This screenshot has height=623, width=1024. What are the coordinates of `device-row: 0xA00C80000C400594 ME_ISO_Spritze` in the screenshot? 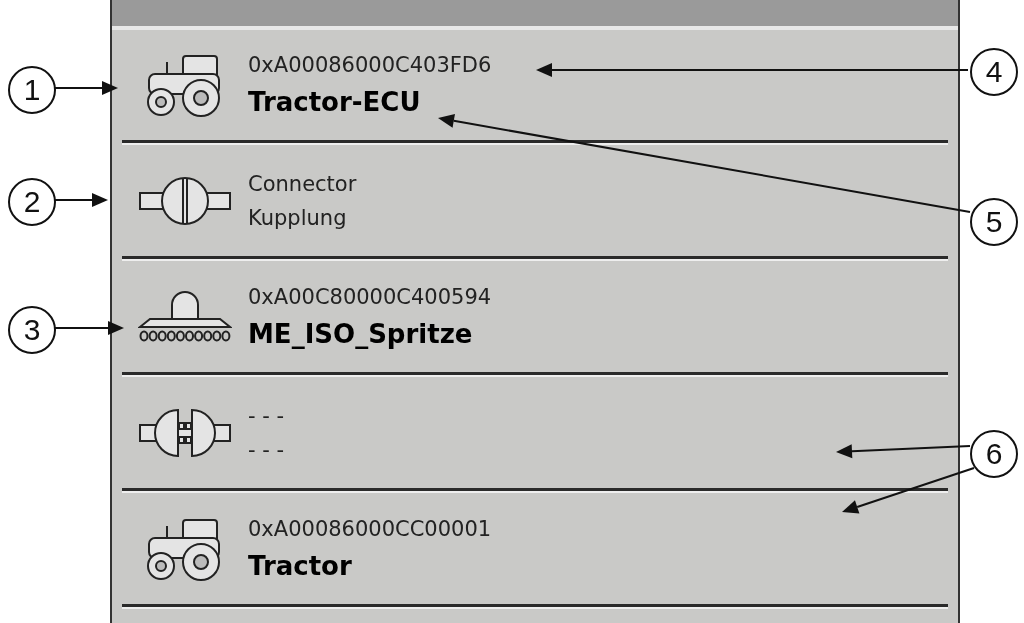 It's located at (535, 318).